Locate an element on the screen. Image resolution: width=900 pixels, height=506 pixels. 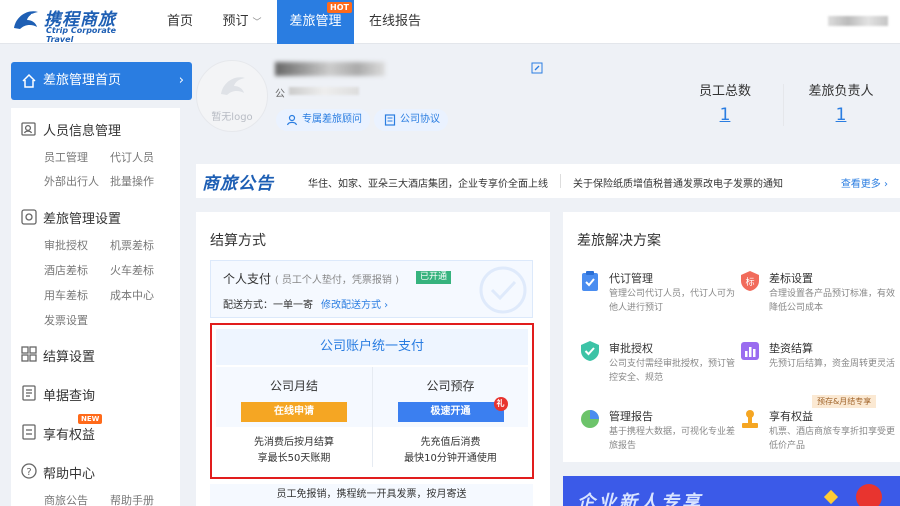
company-sub-prefix: 公 is located at coordinates (280, 94).